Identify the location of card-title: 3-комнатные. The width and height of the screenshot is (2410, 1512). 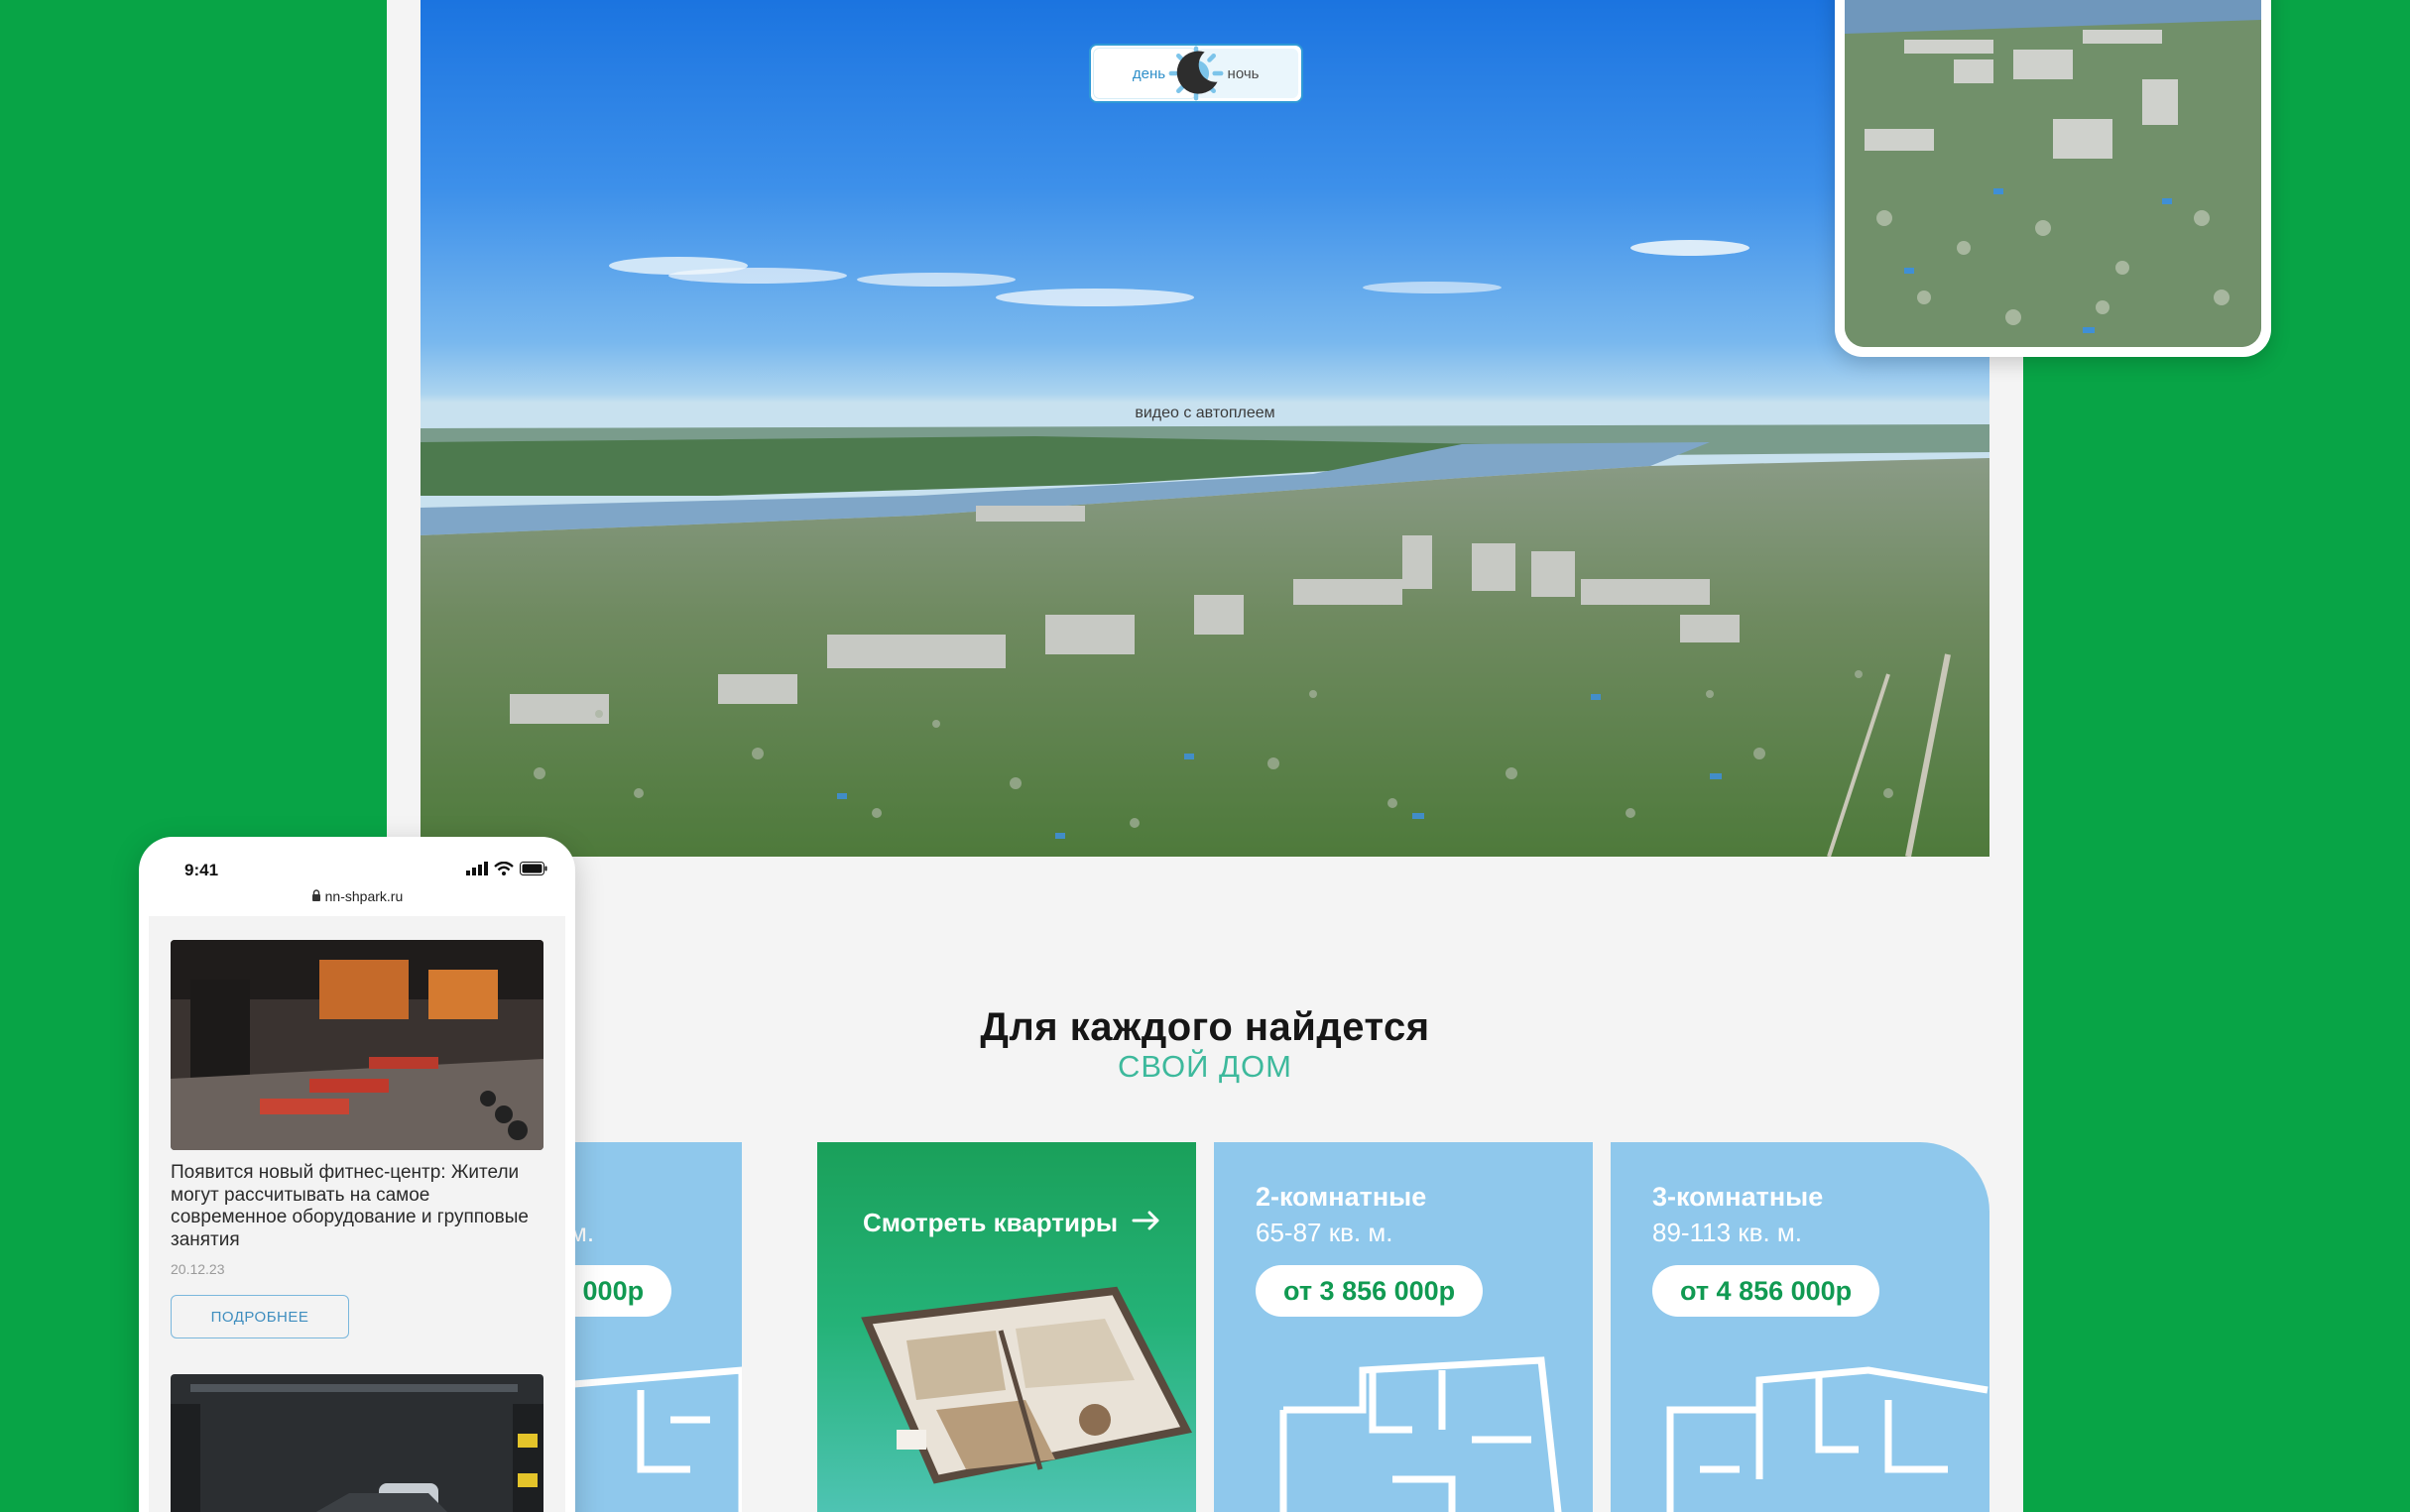
(1738, 1197).